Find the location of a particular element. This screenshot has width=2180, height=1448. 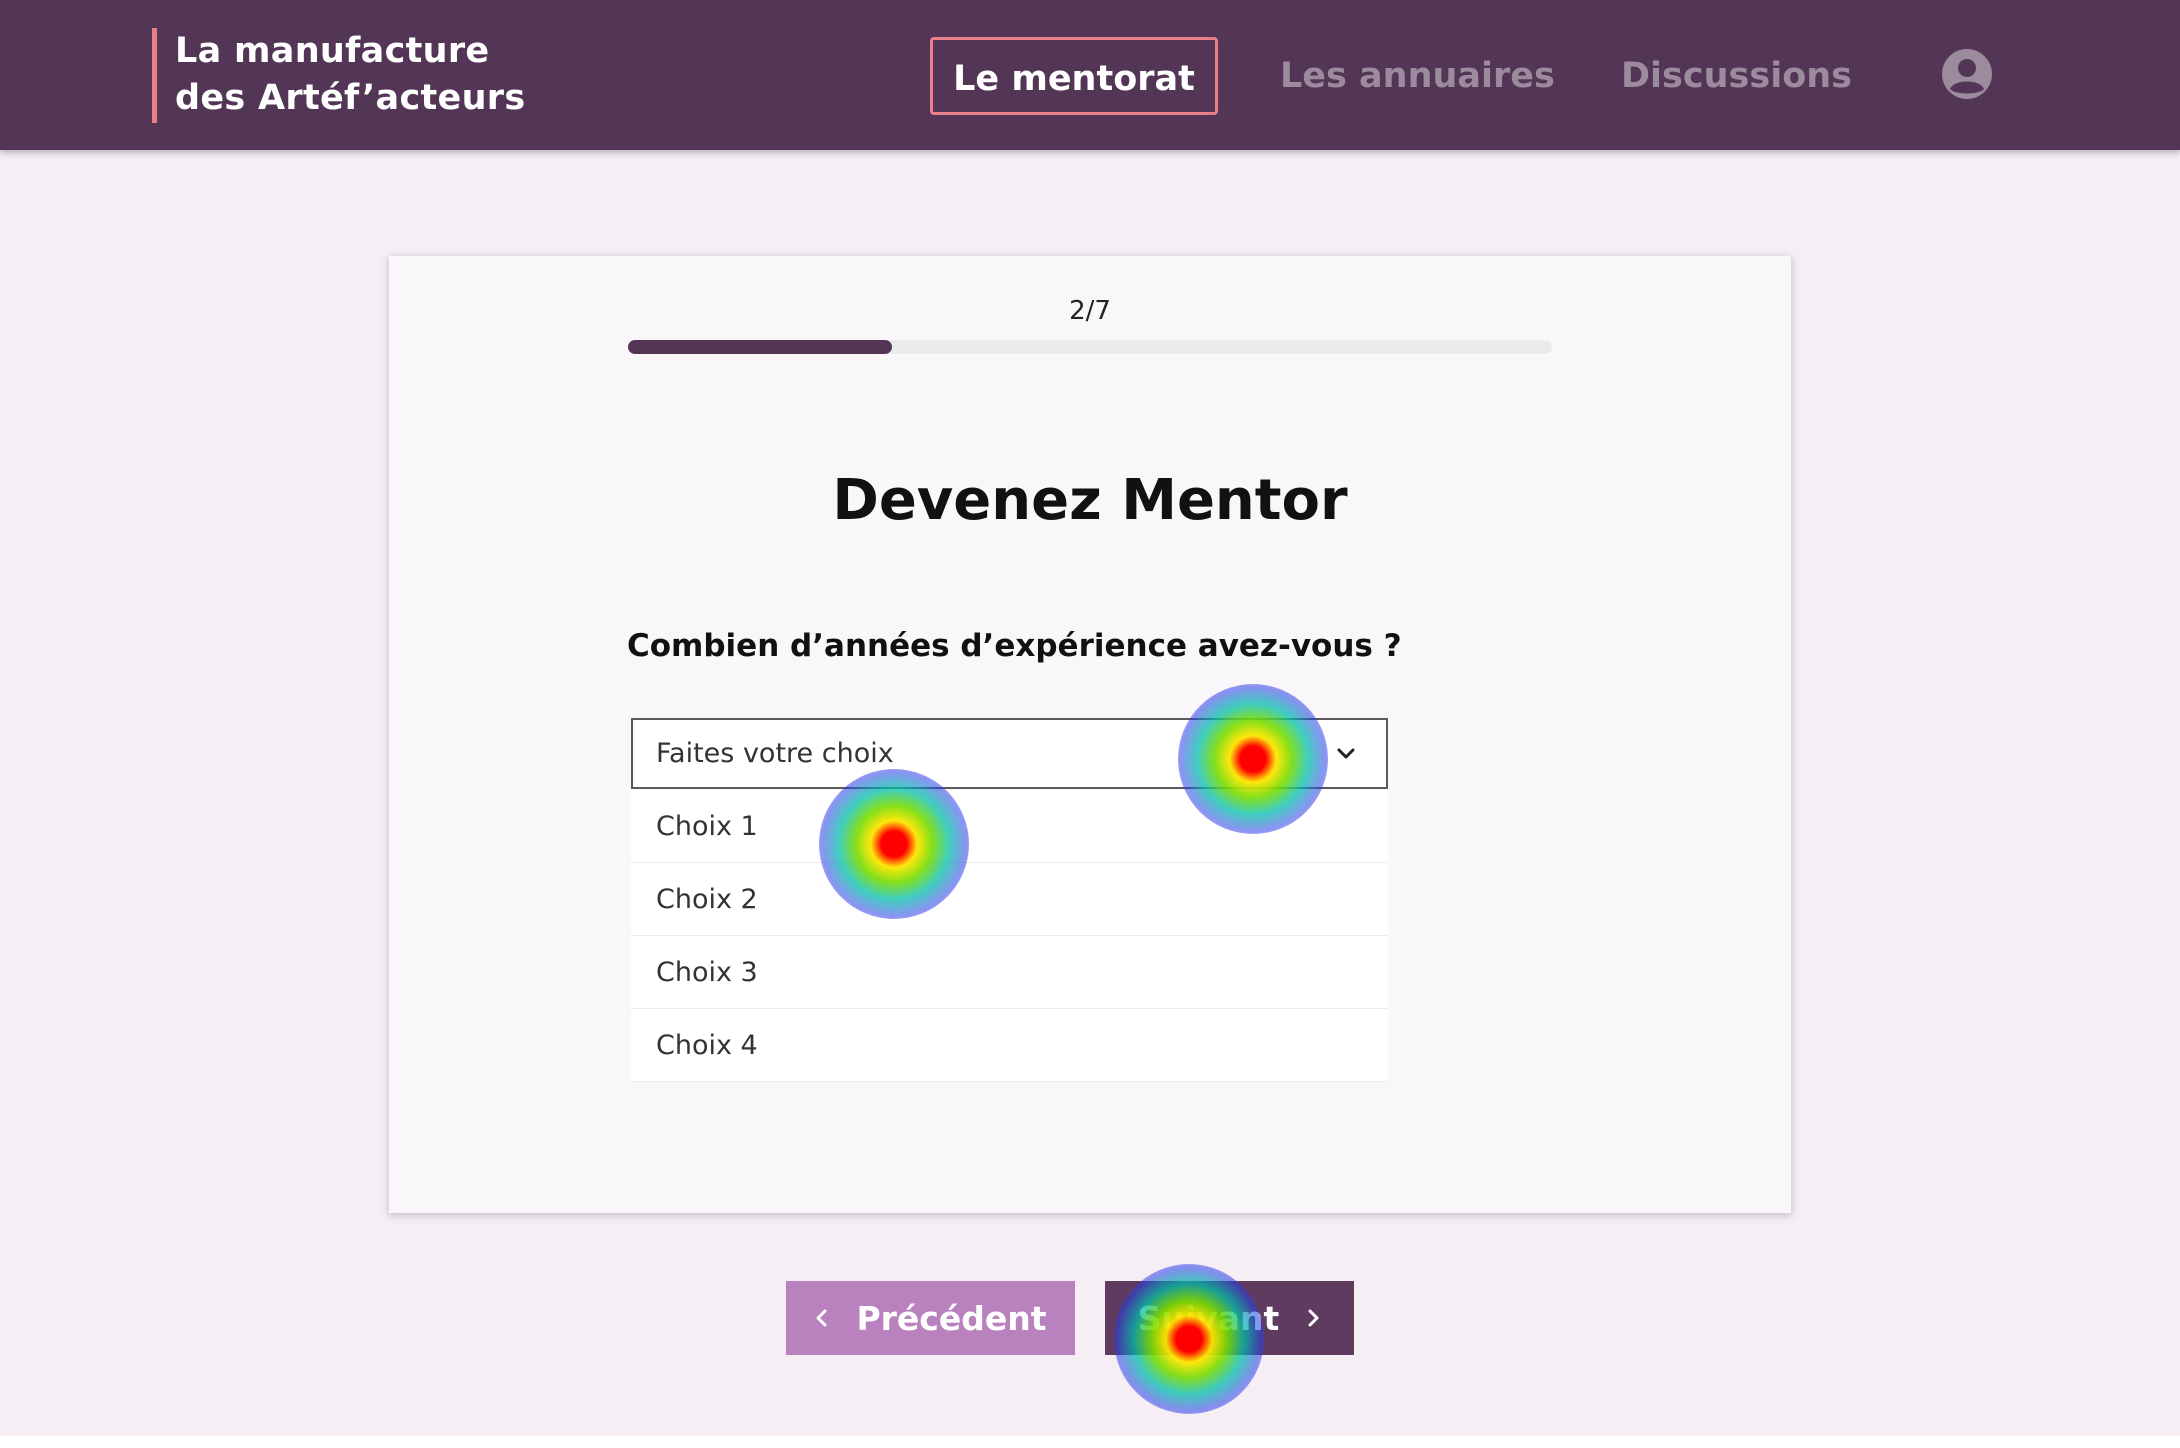

dropdown-option: Choix 2 is located at coordinates (1009, 899).